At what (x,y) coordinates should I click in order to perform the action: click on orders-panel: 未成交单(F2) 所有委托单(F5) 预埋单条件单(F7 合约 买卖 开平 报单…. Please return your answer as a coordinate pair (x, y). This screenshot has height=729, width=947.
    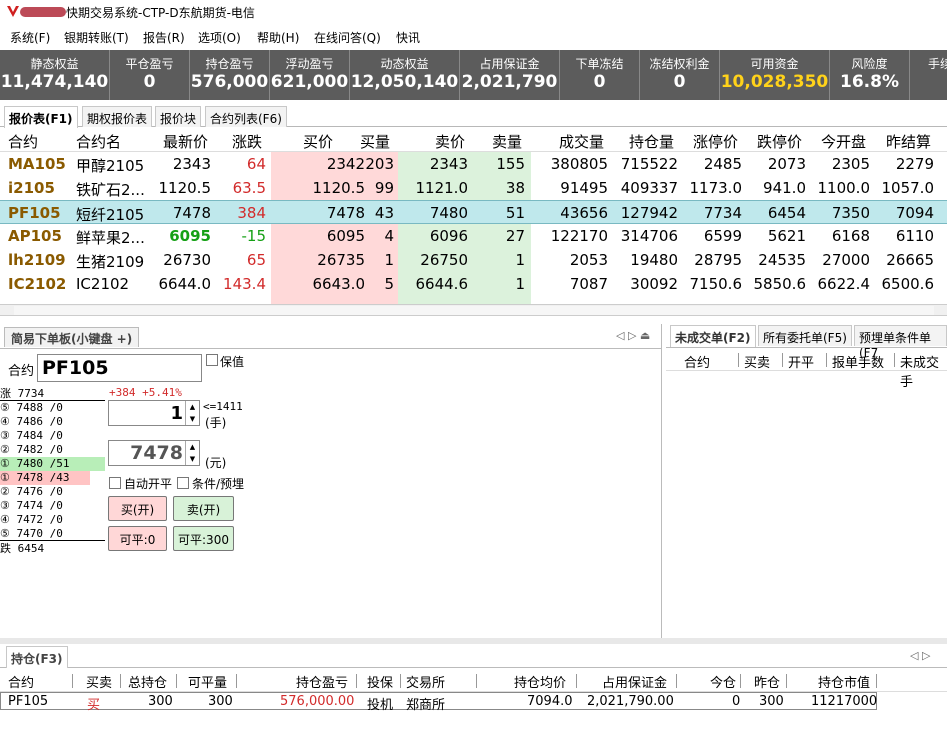
    Looking at the image, I should click on (806, 481).